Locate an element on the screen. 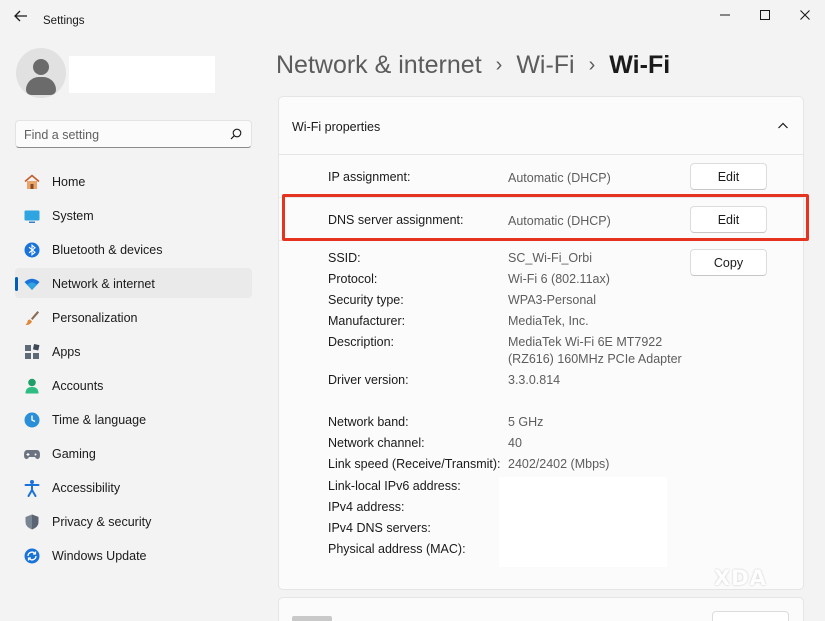 The height and width of the screenshot is (621, 825). avatar is located at coordinates (41, 73).